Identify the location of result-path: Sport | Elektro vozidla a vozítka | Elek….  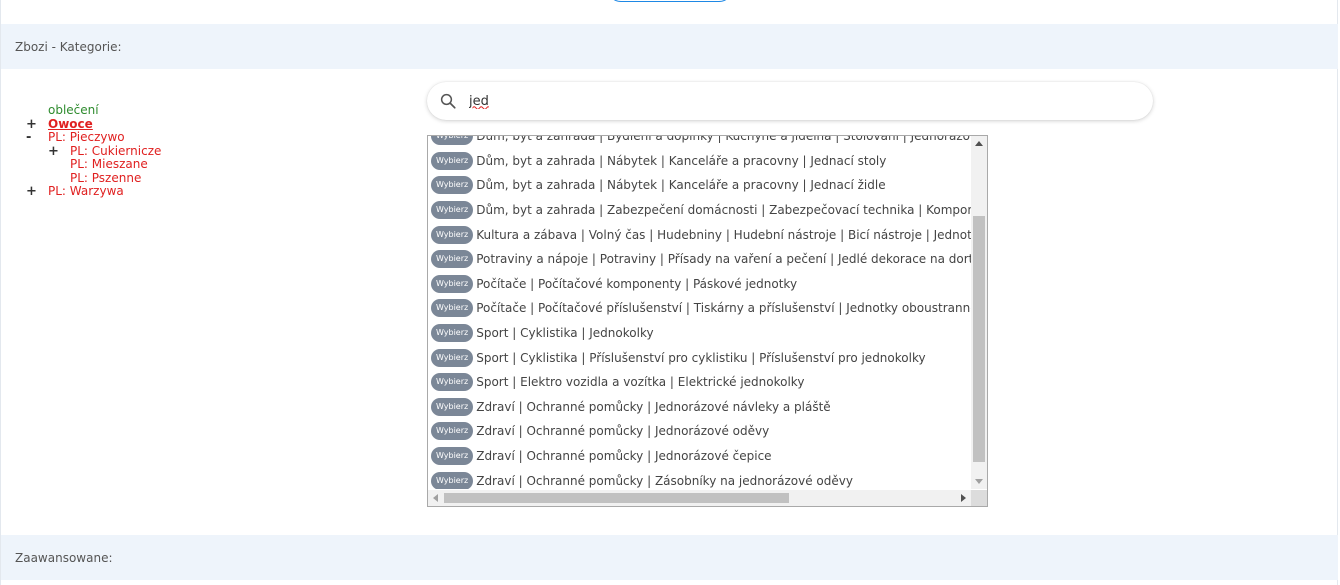
(640, 382).